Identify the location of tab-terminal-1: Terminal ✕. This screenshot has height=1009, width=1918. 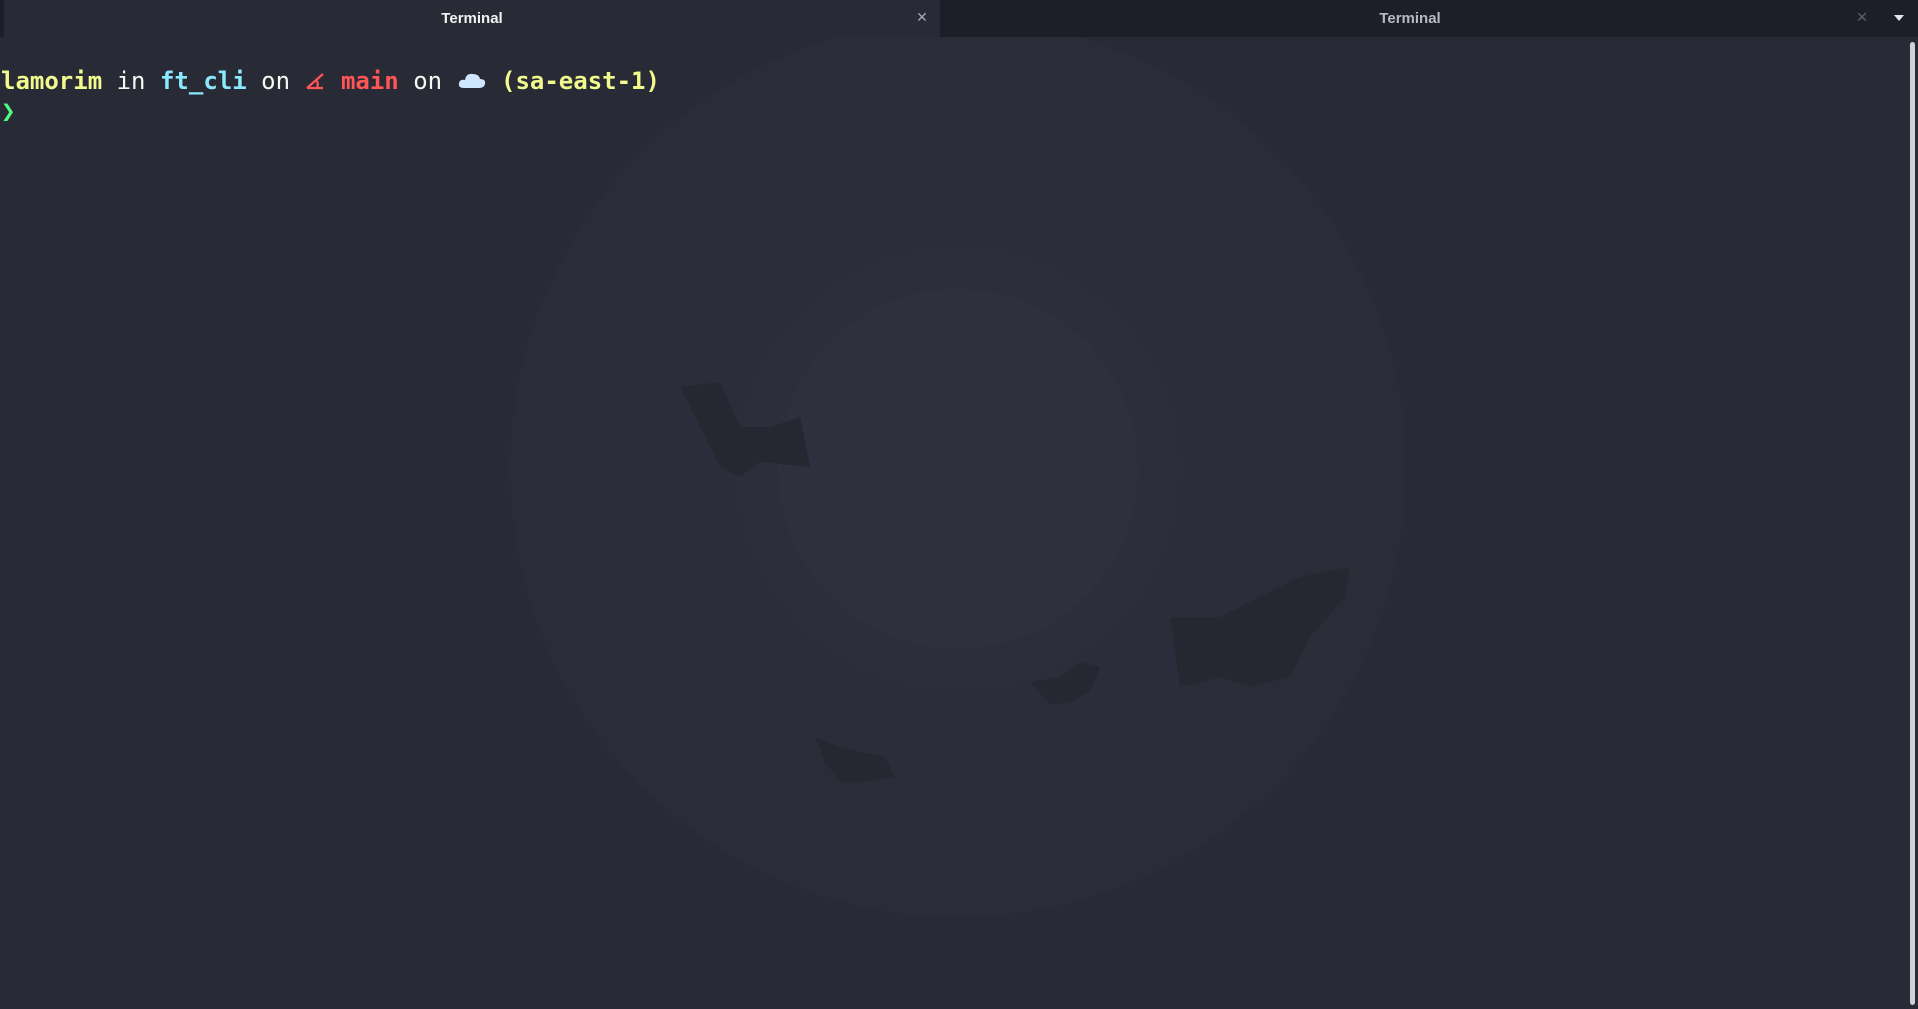
(472, 18).